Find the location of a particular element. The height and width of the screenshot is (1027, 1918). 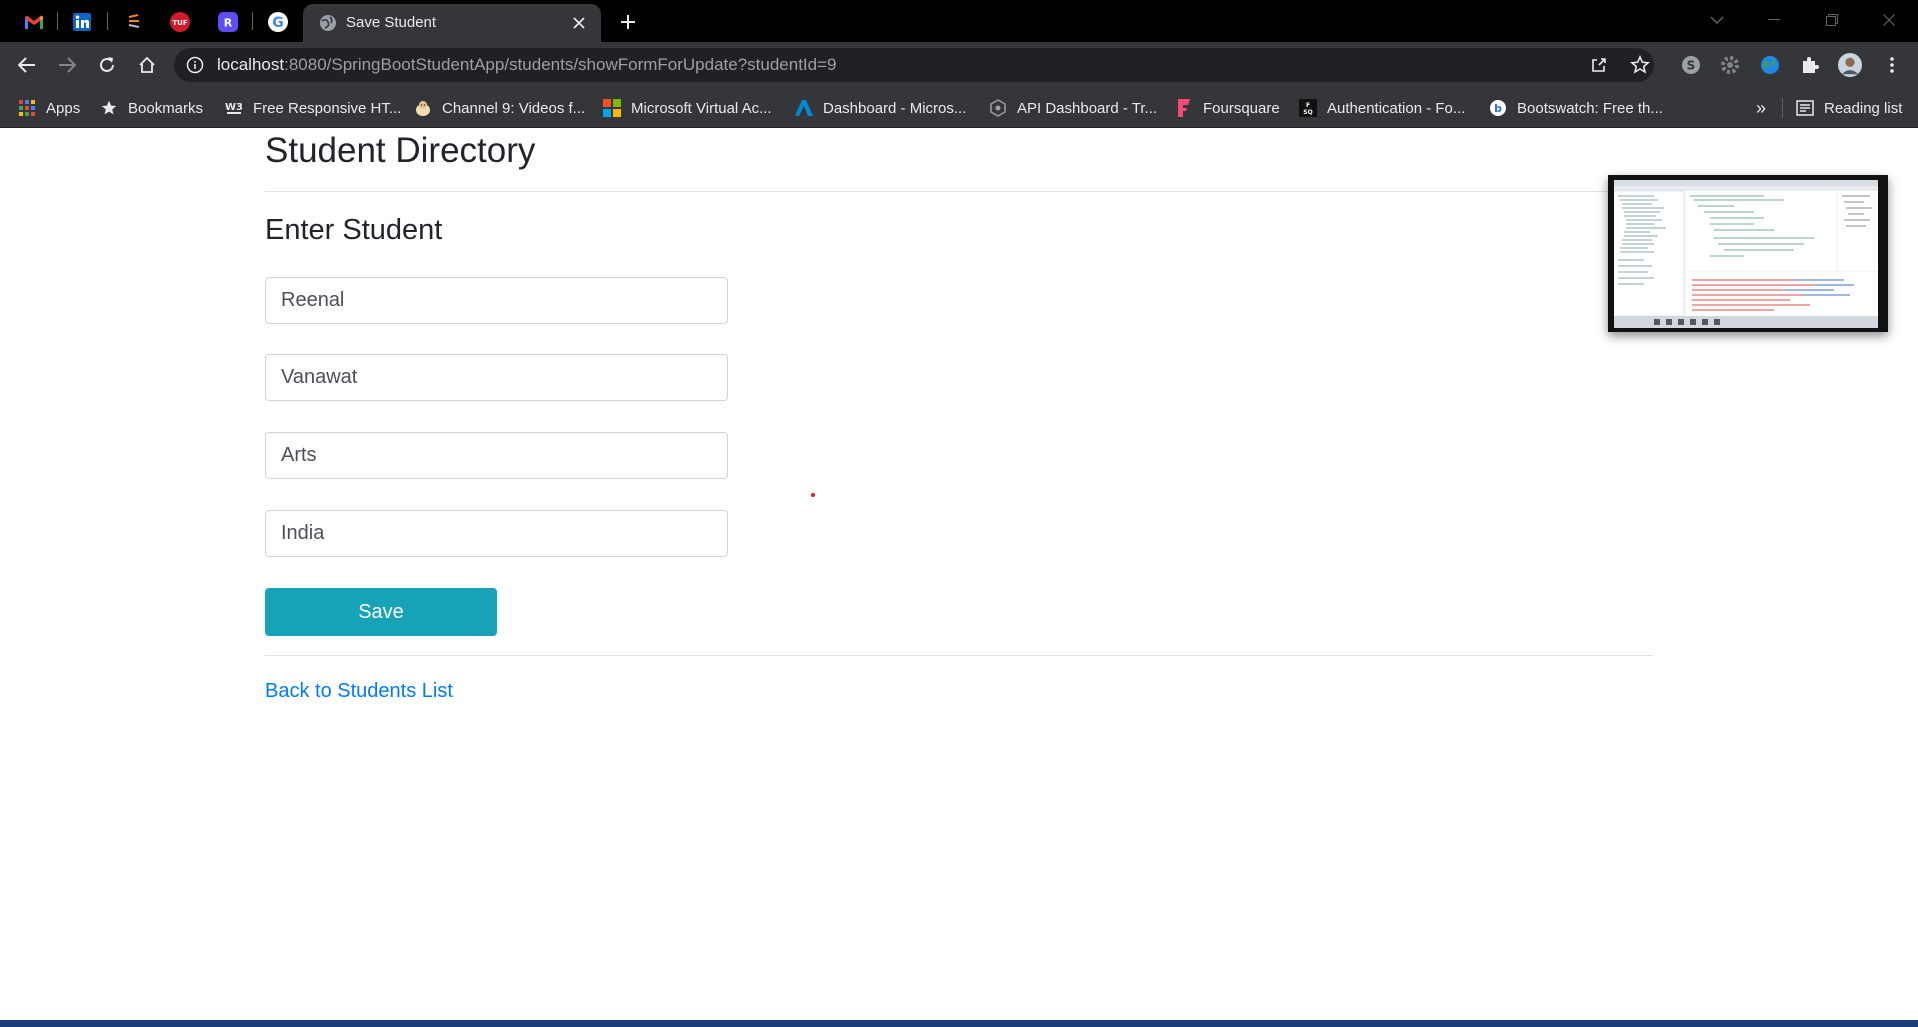

close-window-button is located at coordinates (1889, 20).